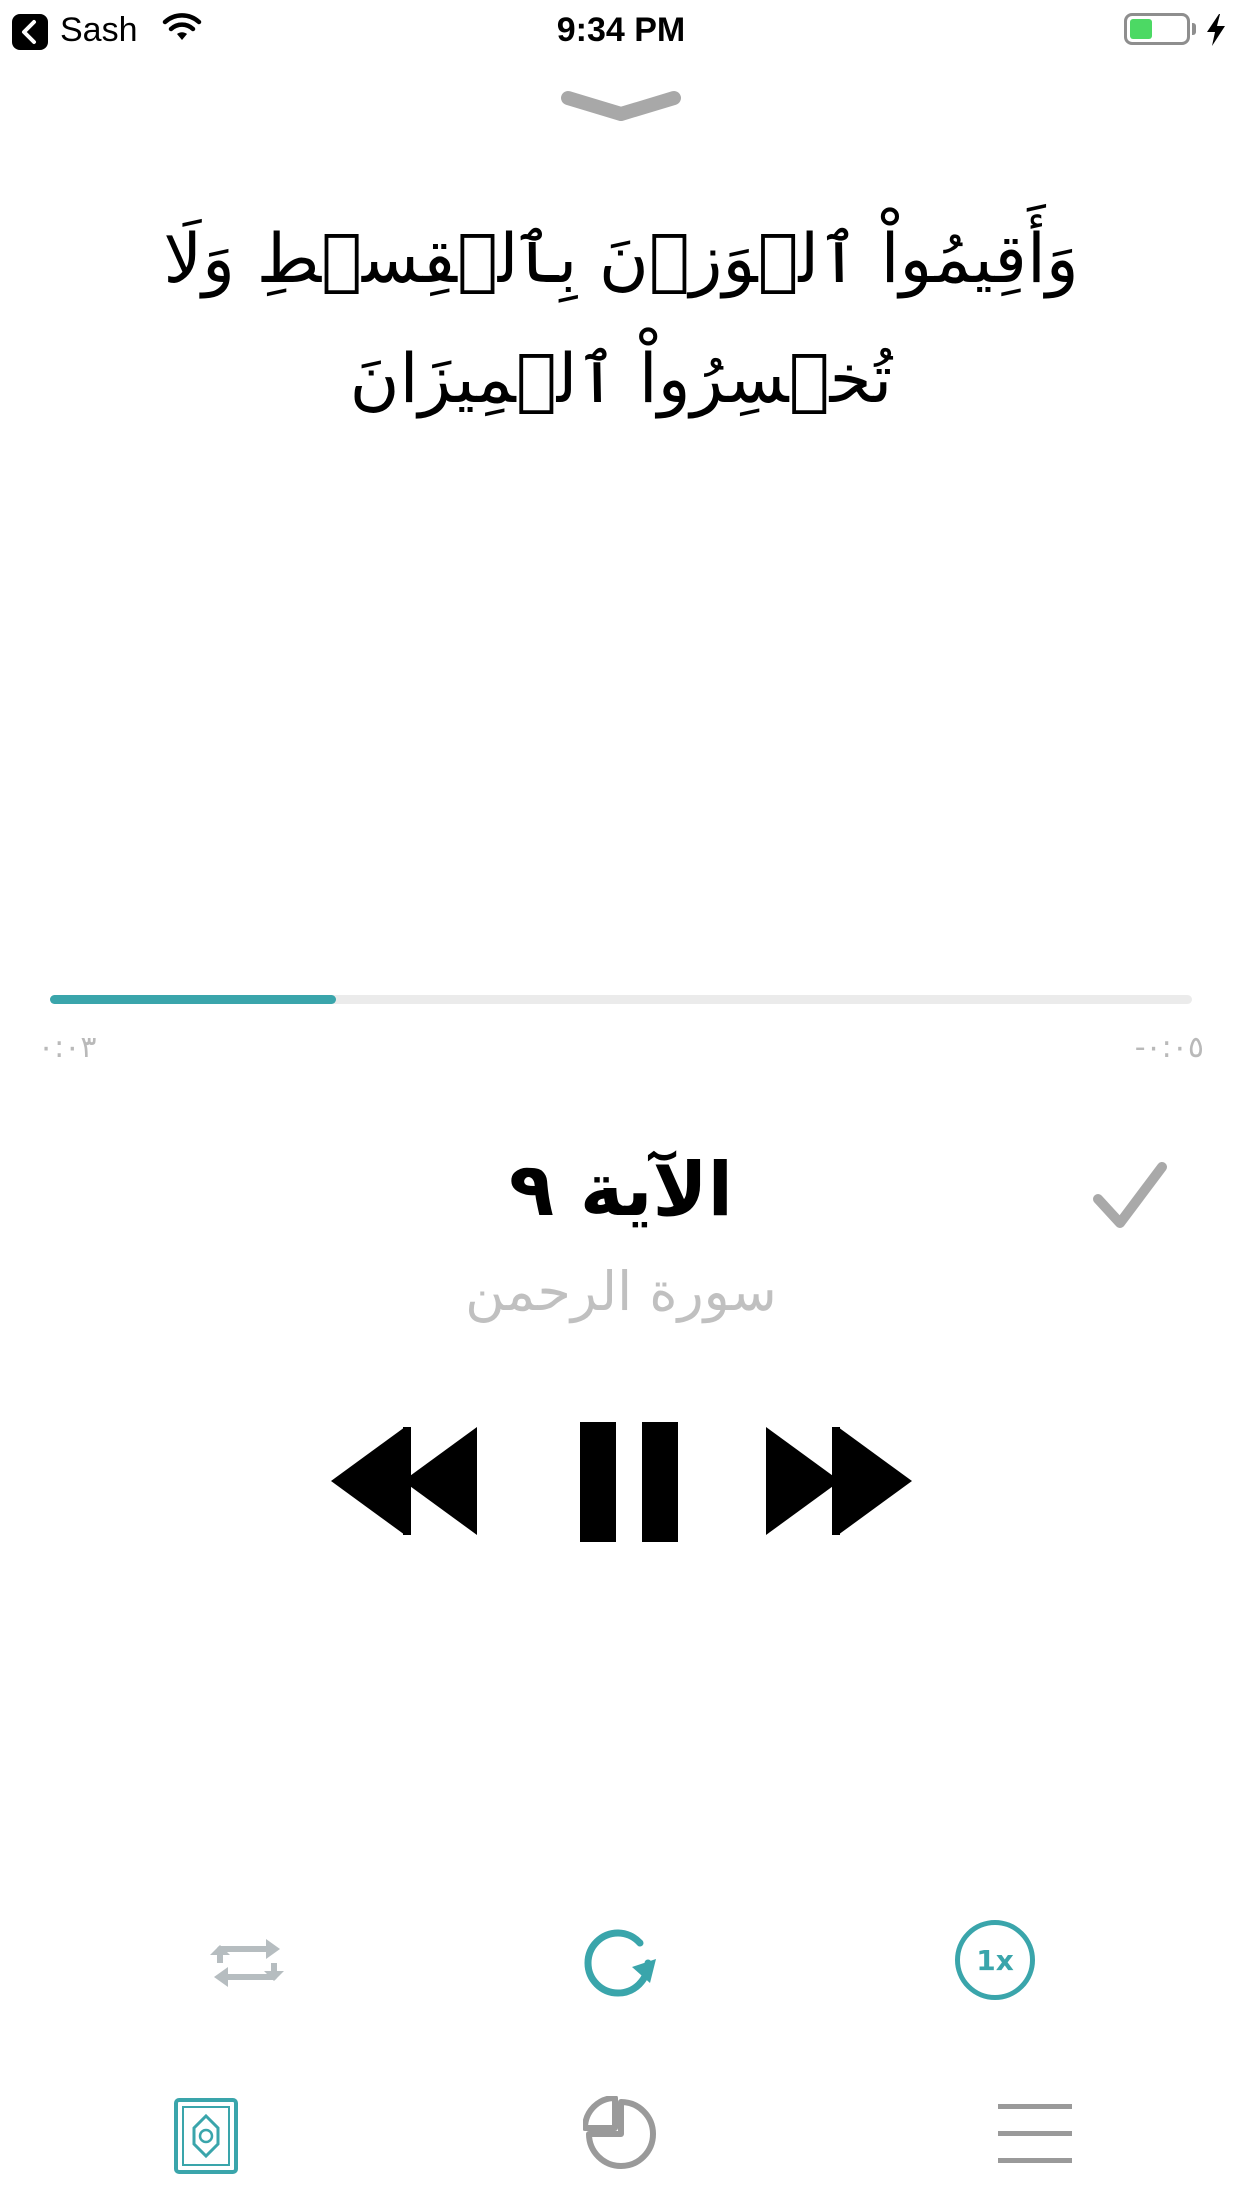 The width and height of the screenshot is (1242, 2208). Describe the element at coordinates (621, 999) in the screenshot. I see `progress-slider` at that location.